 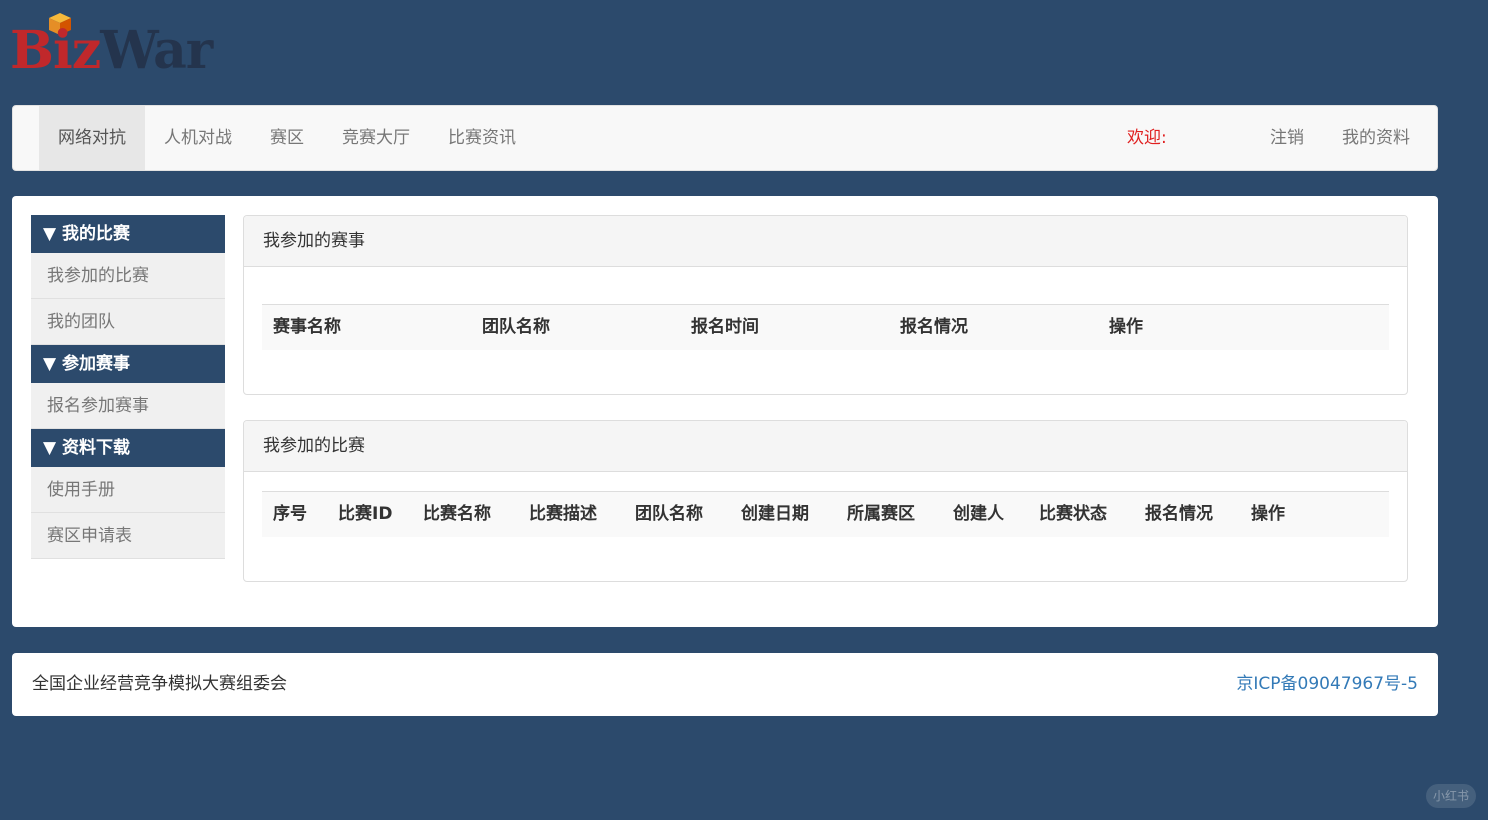 I want to click on column-header: 报名时间, so click(x=725, y=327).